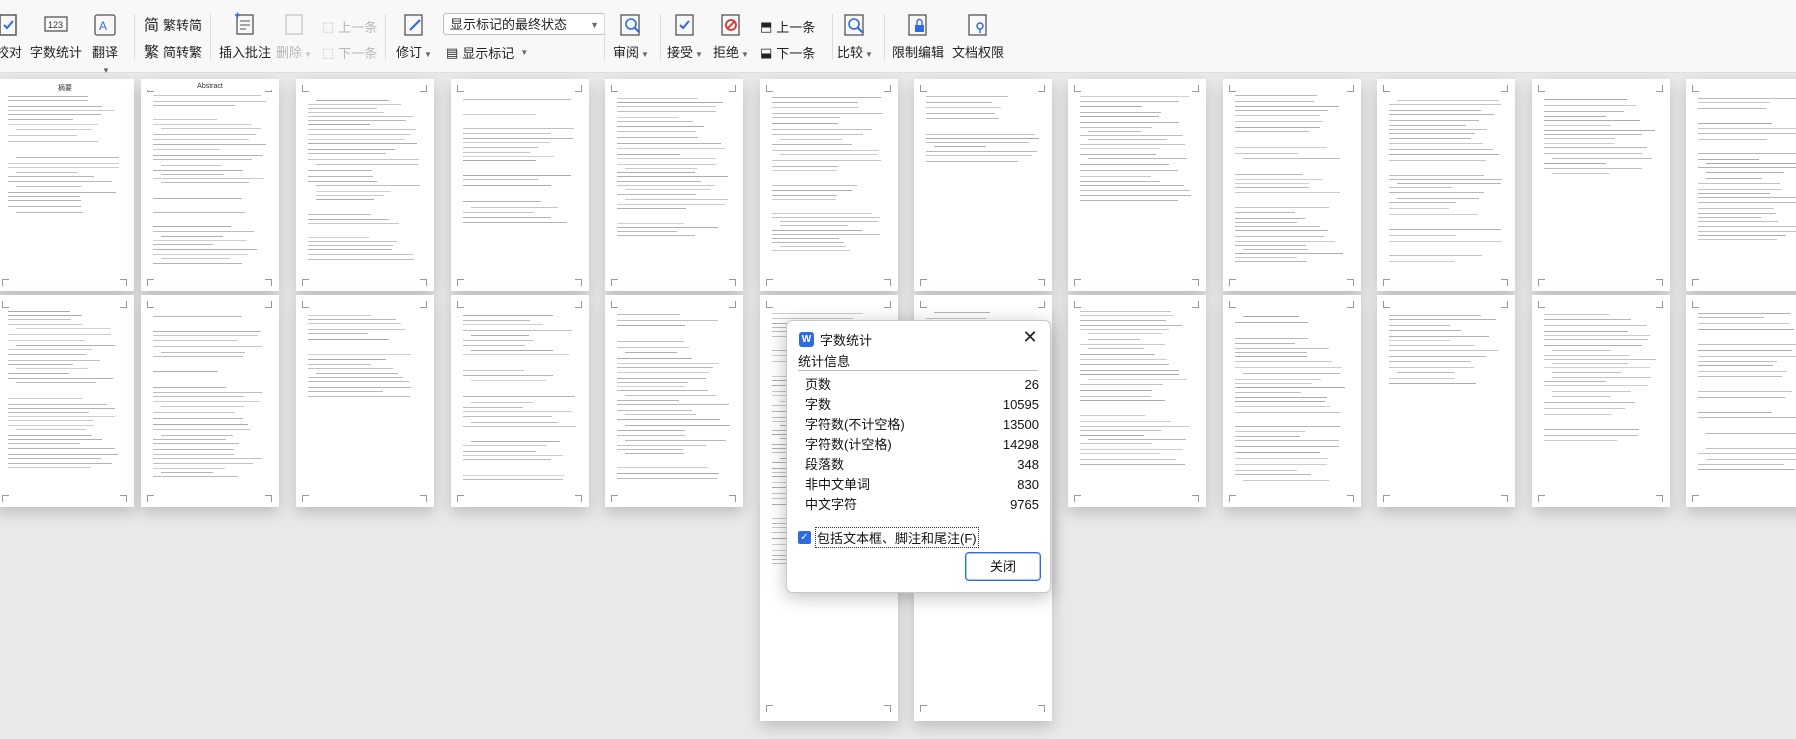 Image resolution: width=1796 pixels, height=739 pixels. What do you see at coordinates (56, 34) in the screenshot?
I see `word-count-button: 123 字数统计` at bounding box center [56, 34].